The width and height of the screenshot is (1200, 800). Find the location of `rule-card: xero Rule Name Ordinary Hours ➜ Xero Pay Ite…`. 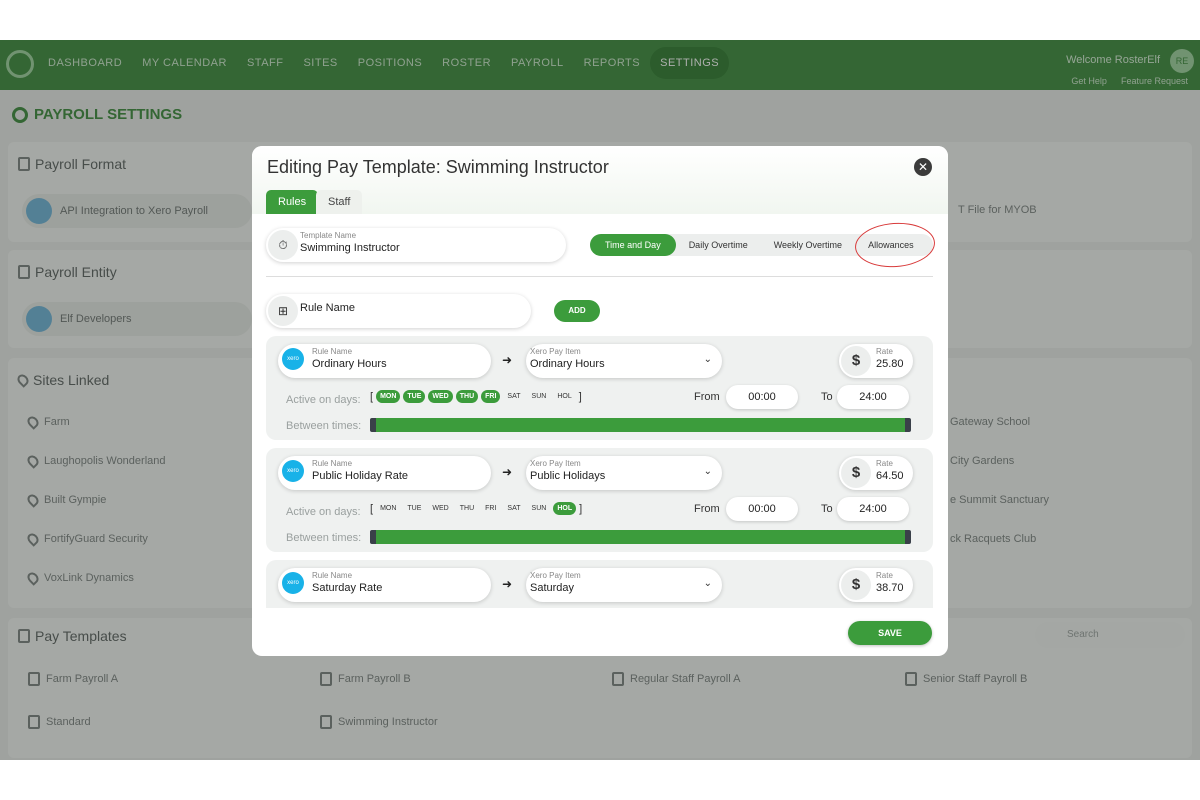

rule-card: xero Rule Name Ordinary Hours ➜ Xero Pay Ite… is located at coordinates (599, 388).